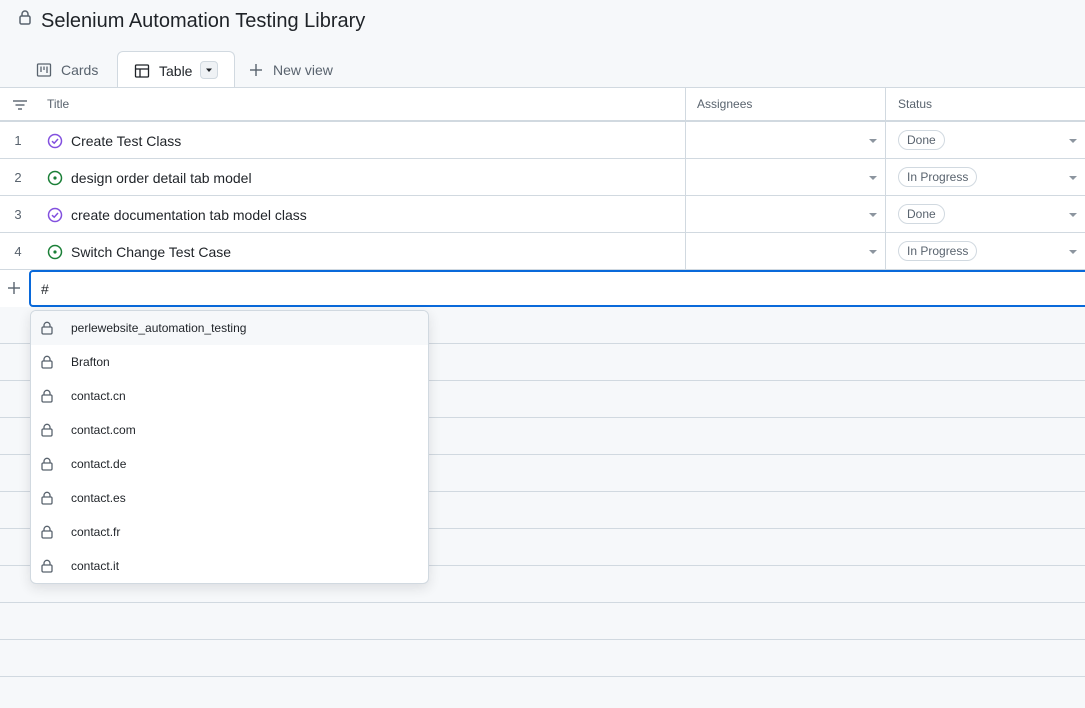  I want to click on suggestion-label: contact.it, so click(95, 566).